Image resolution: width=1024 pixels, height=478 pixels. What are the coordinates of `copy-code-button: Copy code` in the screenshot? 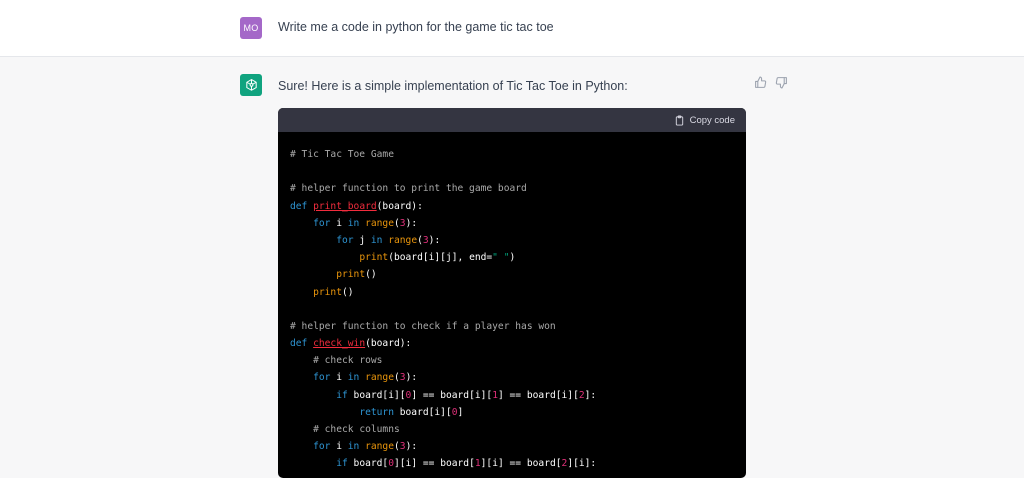 It's located at (704, 120).